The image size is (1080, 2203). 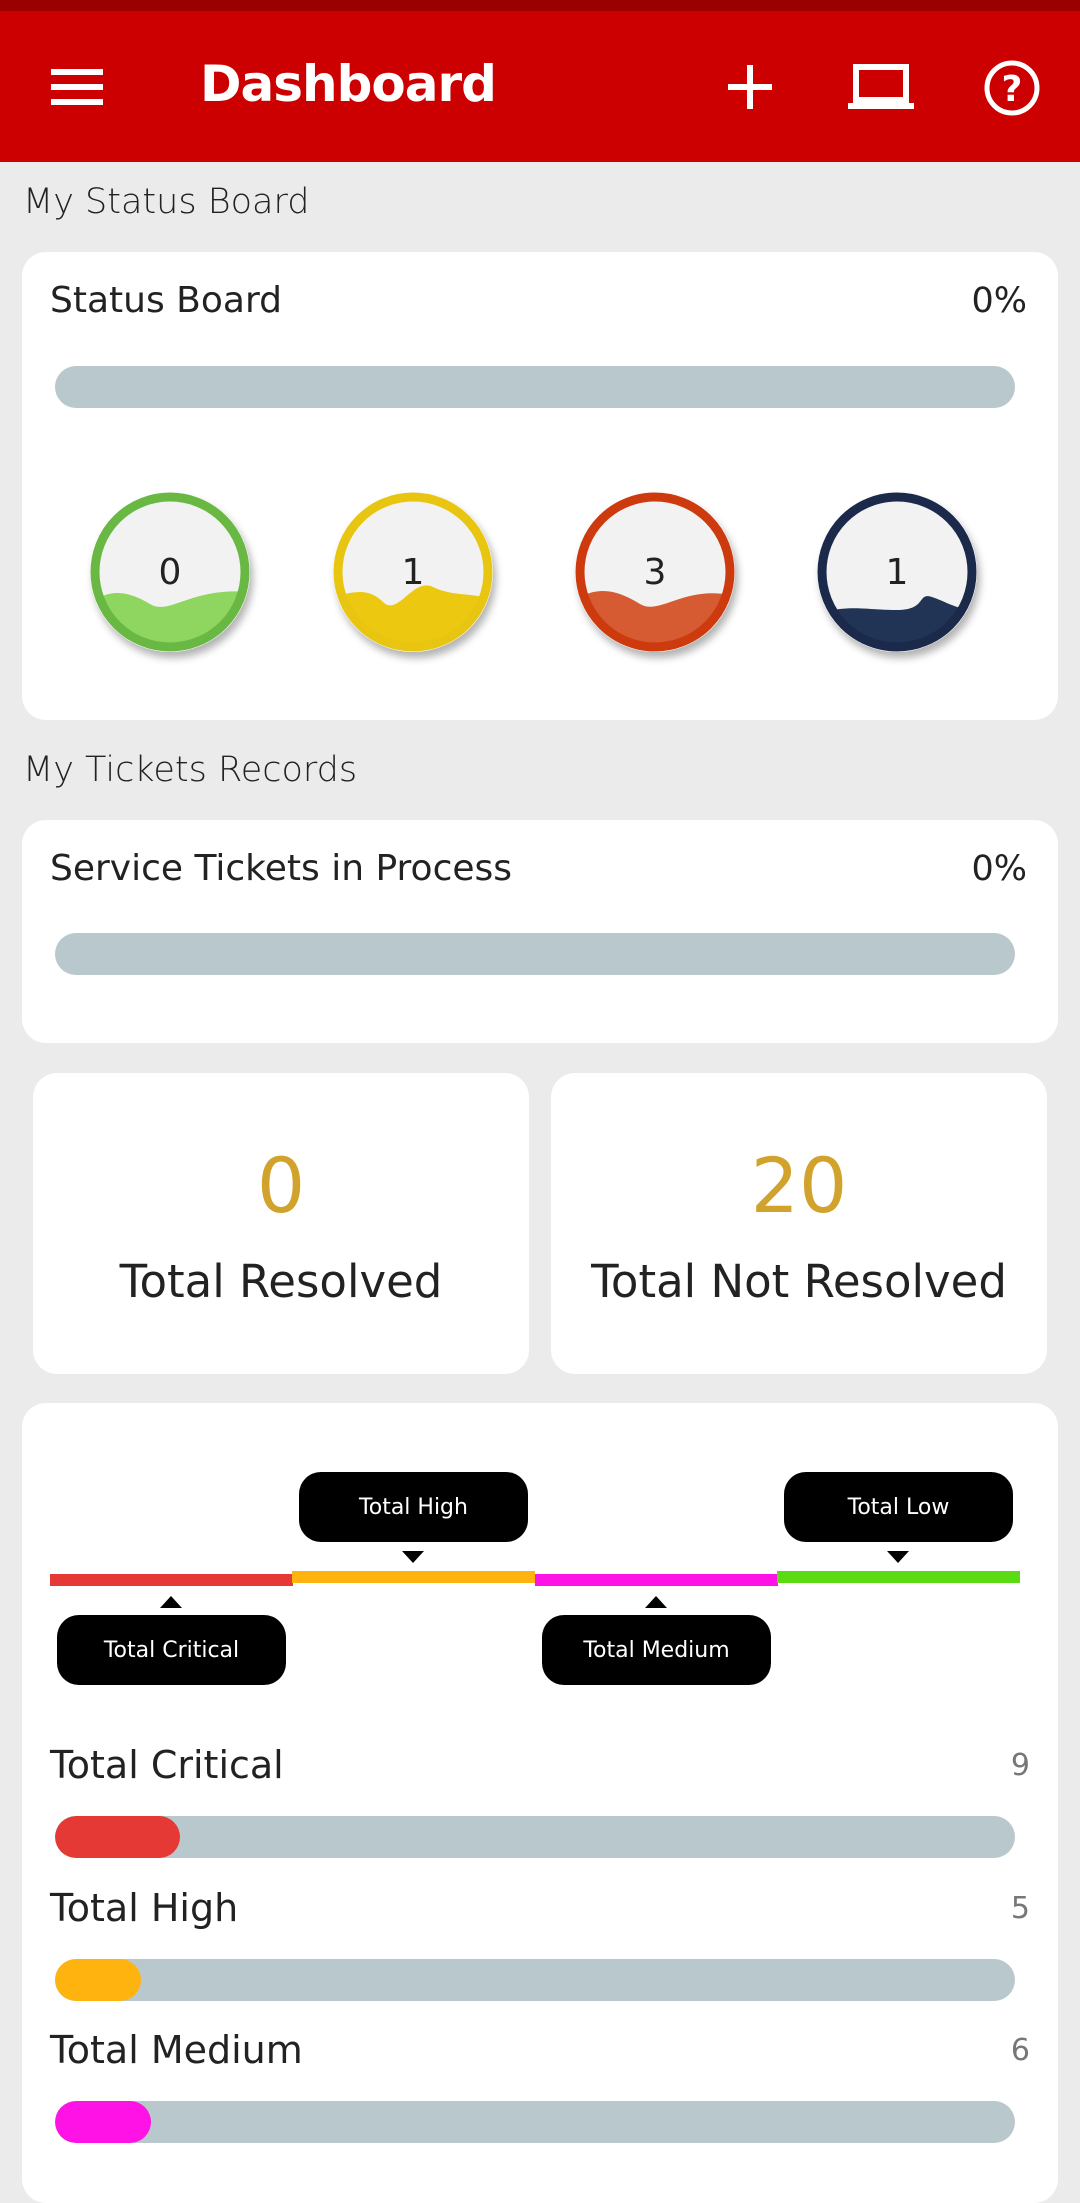 I want to click on priority-count: 6, so click(x=1020, y=2050).